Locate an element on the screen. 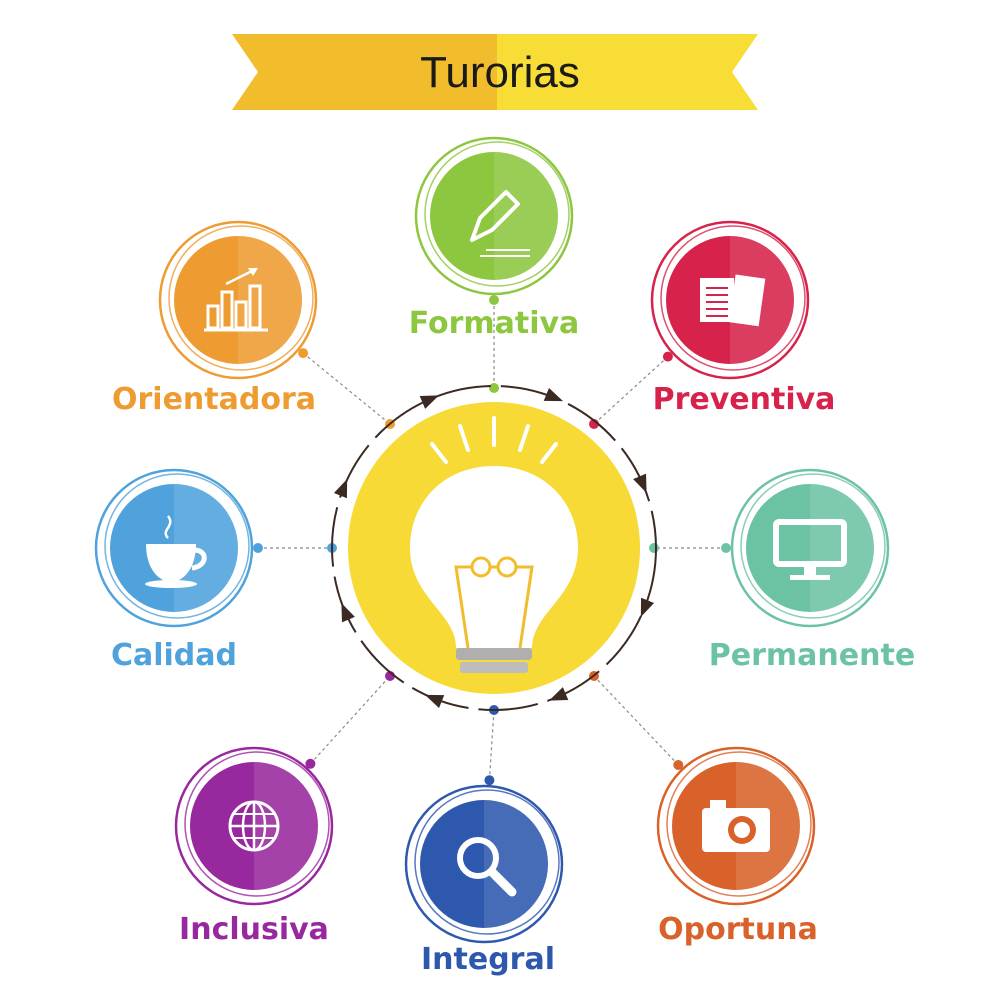 The height and width of the screenshot is (1005, 1000). node-inclusiva is located at coordinates (254, 826).